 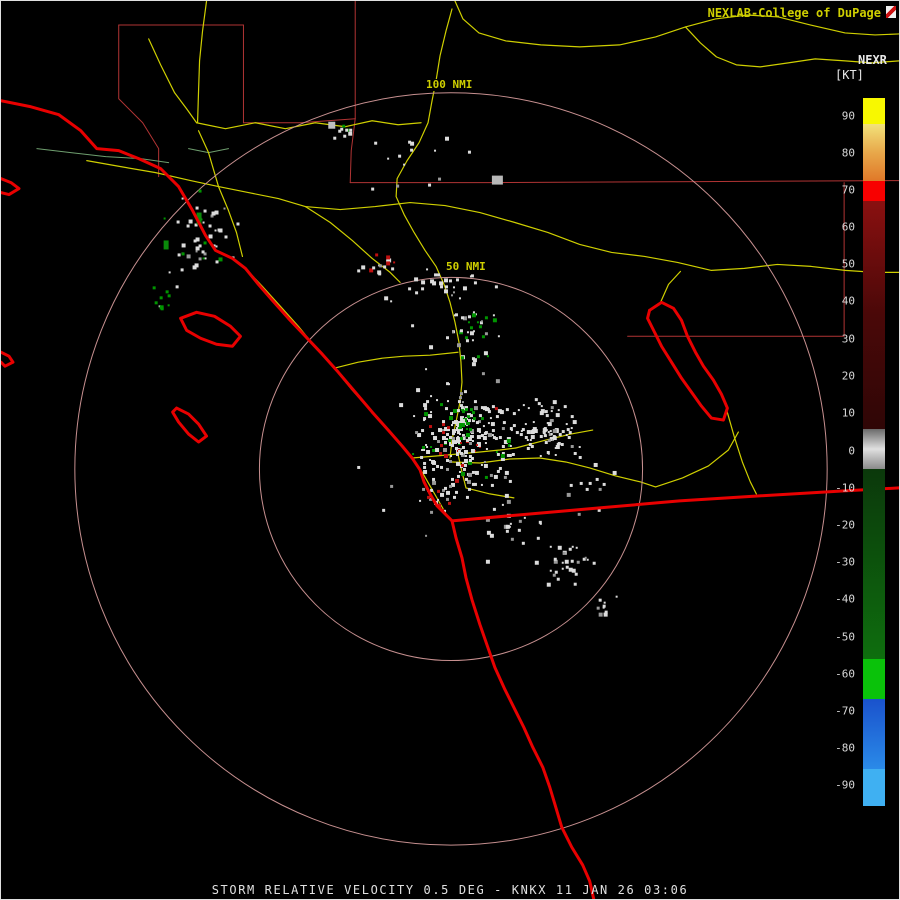 I want to click on colorbar-tick-label: -40, so click(x=845, y=599).